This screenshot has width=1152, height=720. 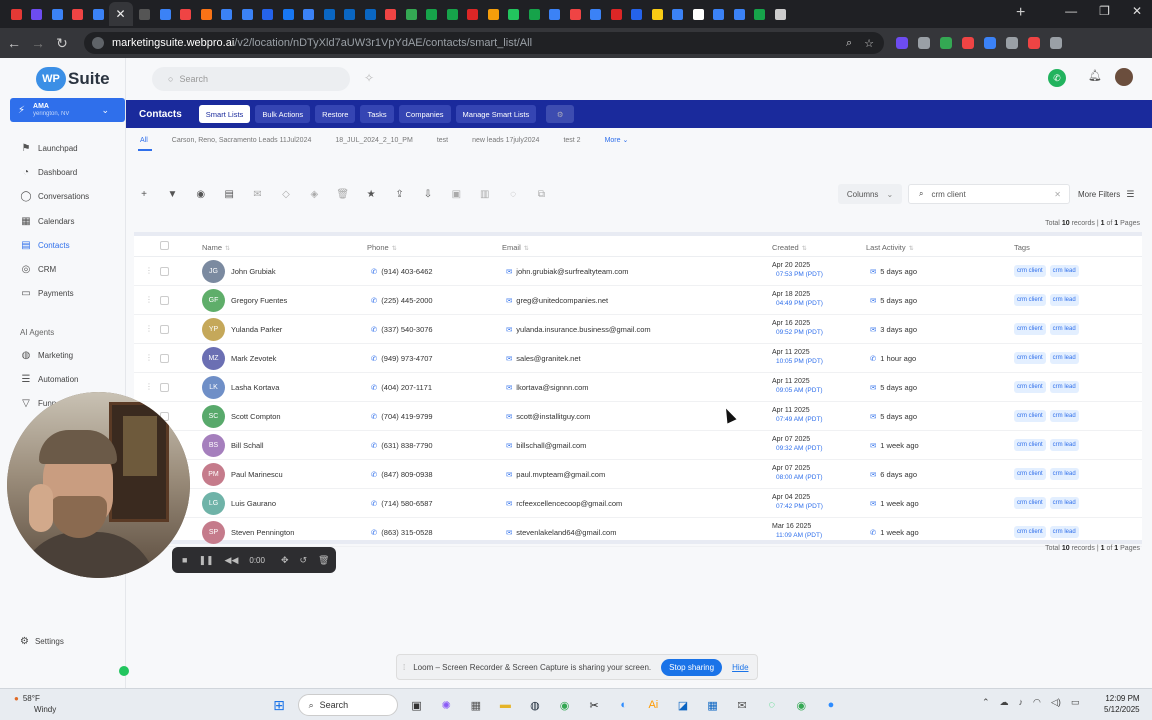 What do you see at coordinates (400, 194) in the screenshot?
I see `export-icon: ⇪` at bounding box center [400, 194].